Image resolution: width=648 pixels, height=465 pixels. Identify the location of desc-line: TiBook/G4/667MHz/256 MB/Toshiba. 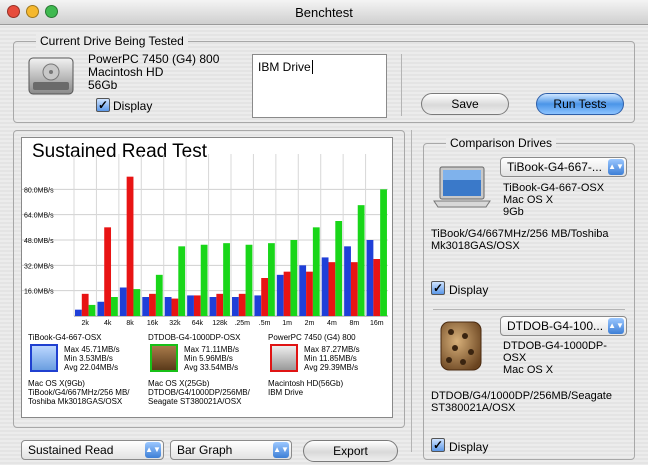
(520, 234).